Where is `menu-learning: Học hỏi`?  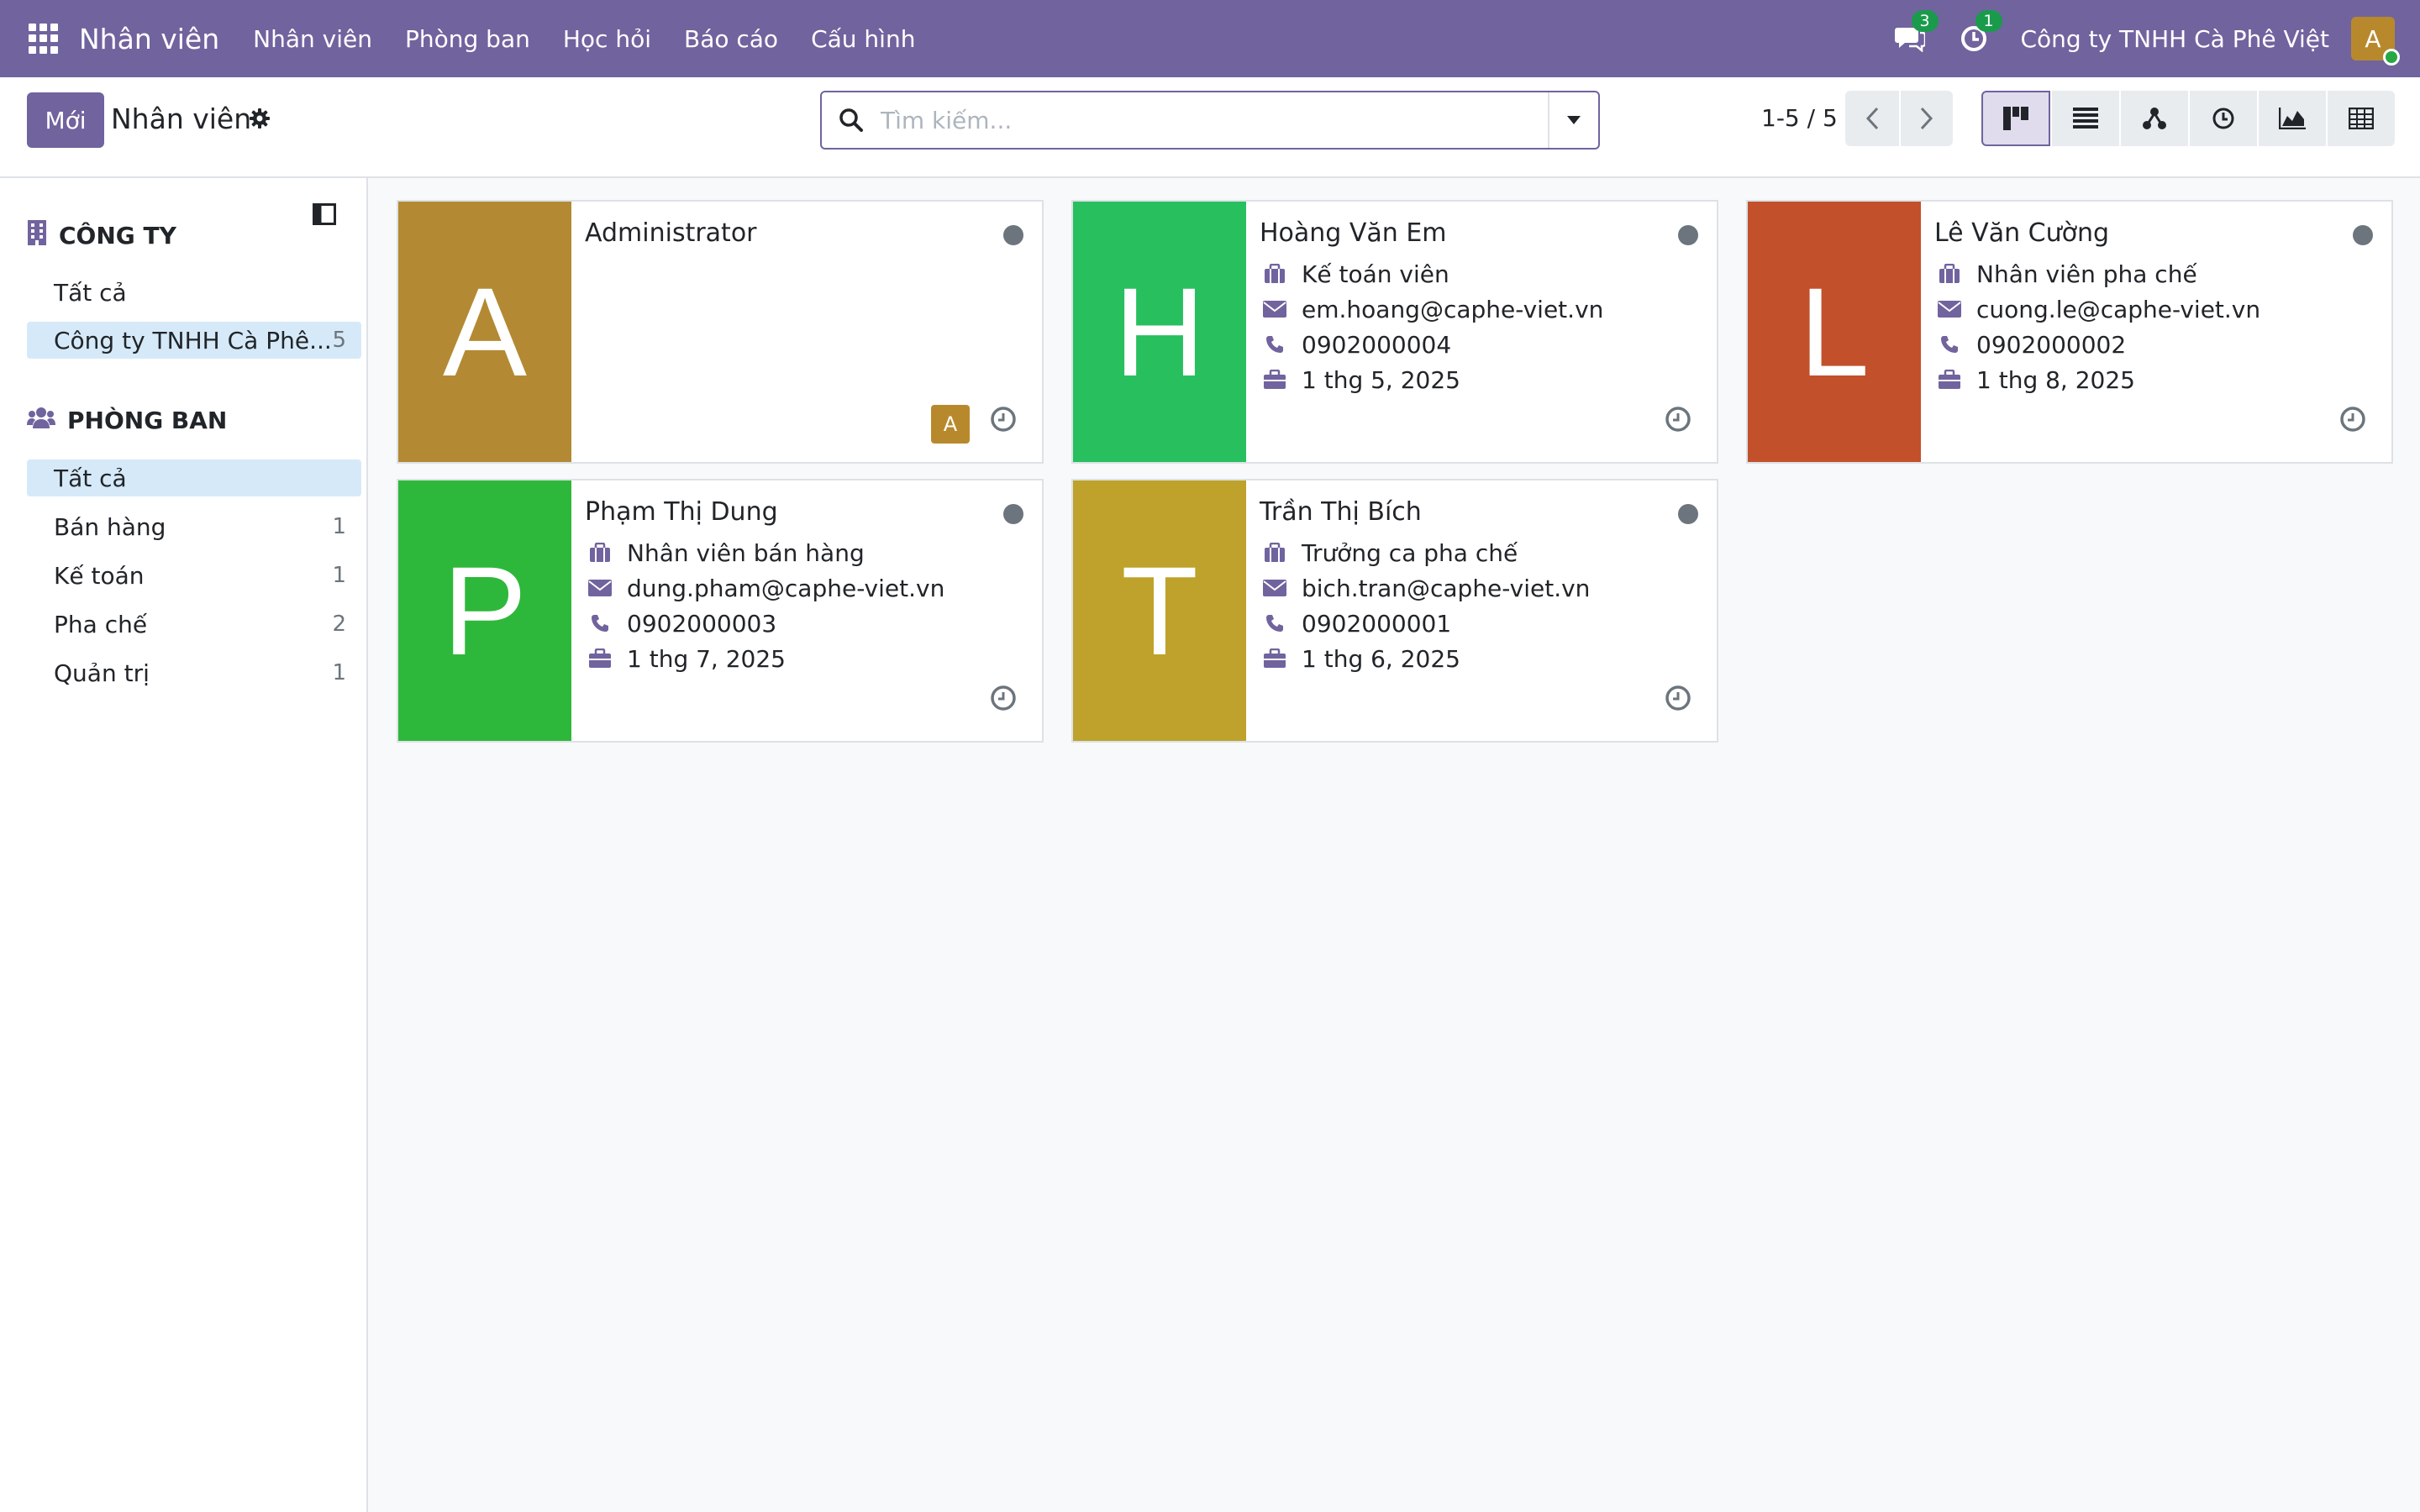
menu-learning: Học hỏi is located at coordinates (607, 39).